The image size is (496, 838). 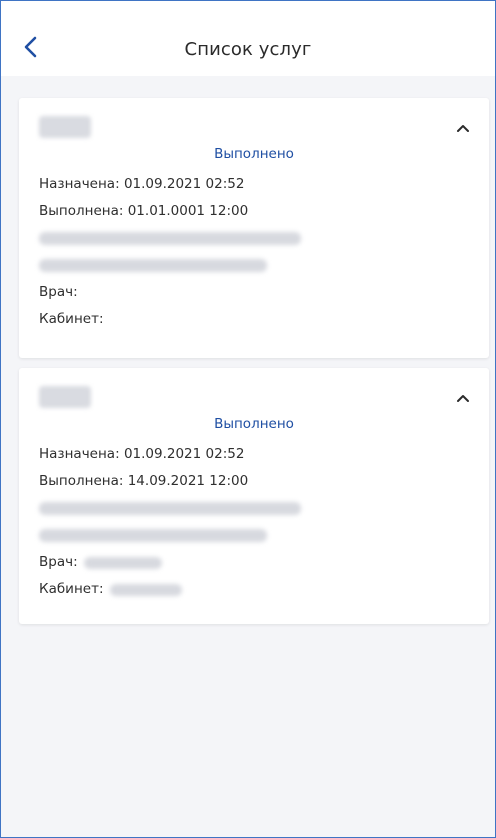 I want to click on page-title: Список услуг, so click(x=248, y=49).